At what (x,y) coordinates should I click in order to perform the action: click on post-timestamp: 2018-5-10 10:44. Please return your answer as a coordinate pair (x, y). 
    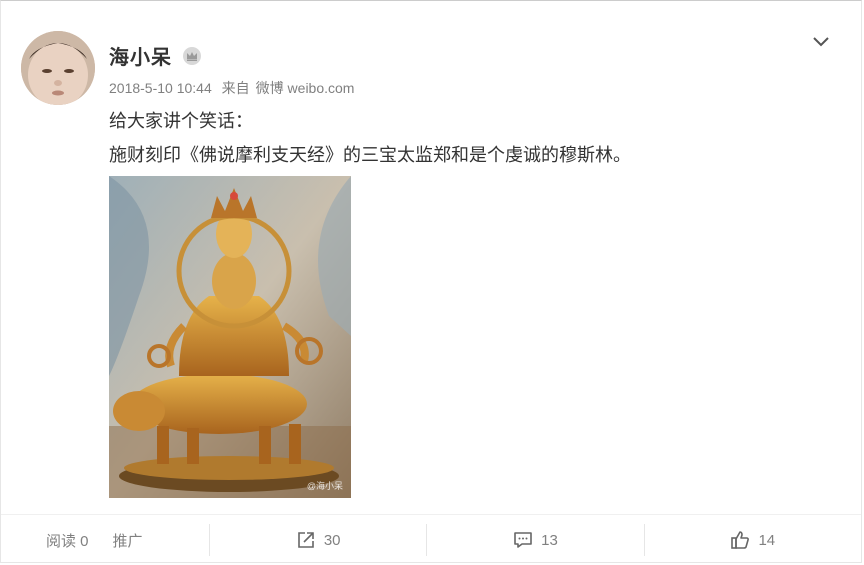
    Looking at the image, I should click on (160, 88).